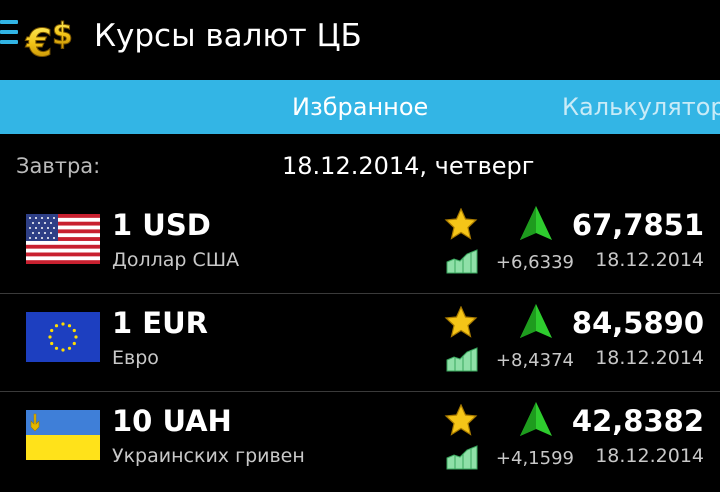 This screenshot has width=720, height=492. Describe the element at coordinates (228, 36) in the screenshot. I see `app-title: Курсы валют ЦБ` at that location.